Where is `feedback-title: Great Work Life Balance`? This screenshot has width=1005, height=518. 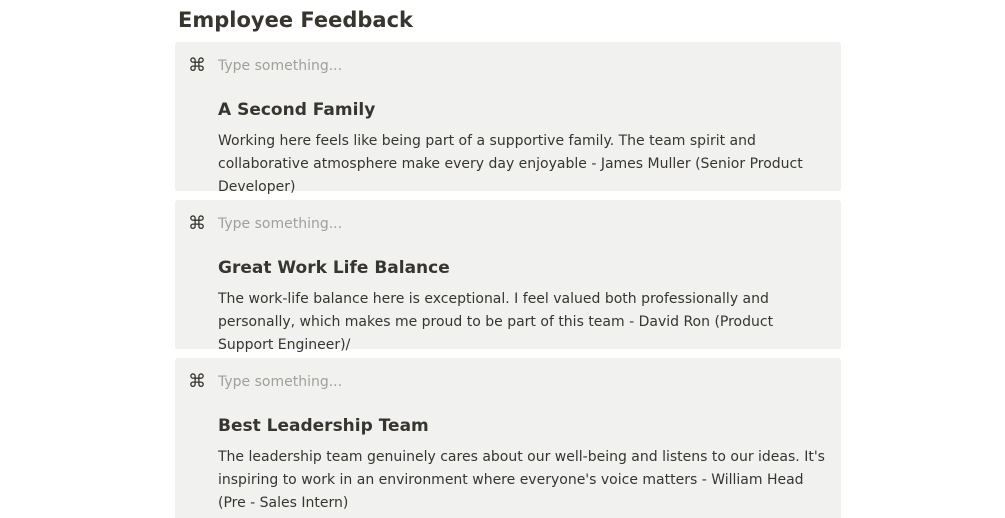
feedback-title: Great Work Life Balance is located at coordinates (334, 268).